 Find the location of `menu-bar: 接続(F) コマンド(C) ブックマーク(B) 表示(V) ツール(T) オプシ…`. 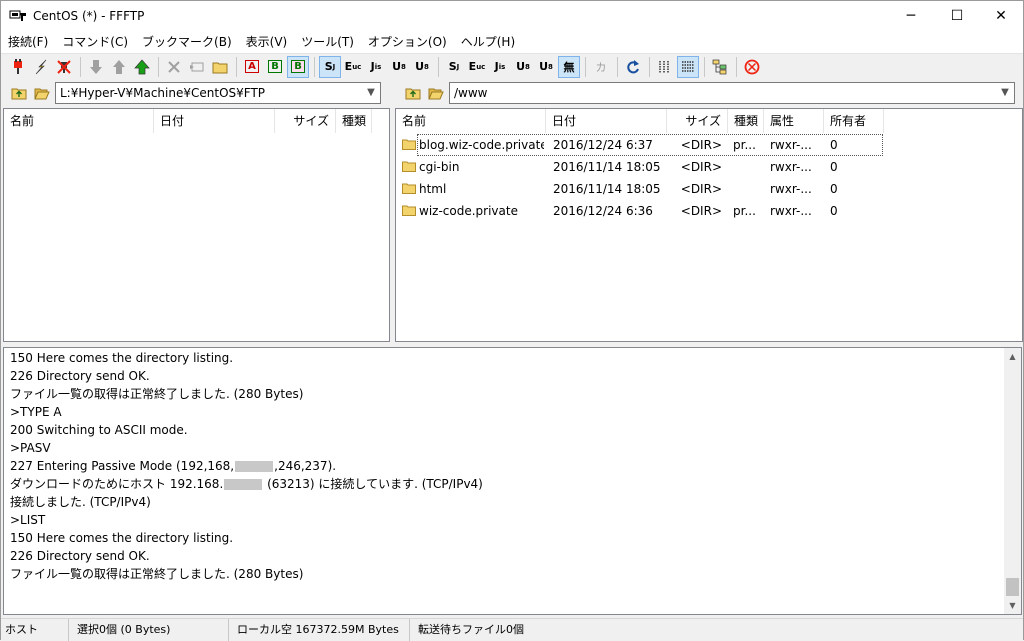

menu-bar: 接続(F) コマンド(C) ブックマーク(B) 表示(V) ツール(T) オプシ… is located at coordinates (512, 42).